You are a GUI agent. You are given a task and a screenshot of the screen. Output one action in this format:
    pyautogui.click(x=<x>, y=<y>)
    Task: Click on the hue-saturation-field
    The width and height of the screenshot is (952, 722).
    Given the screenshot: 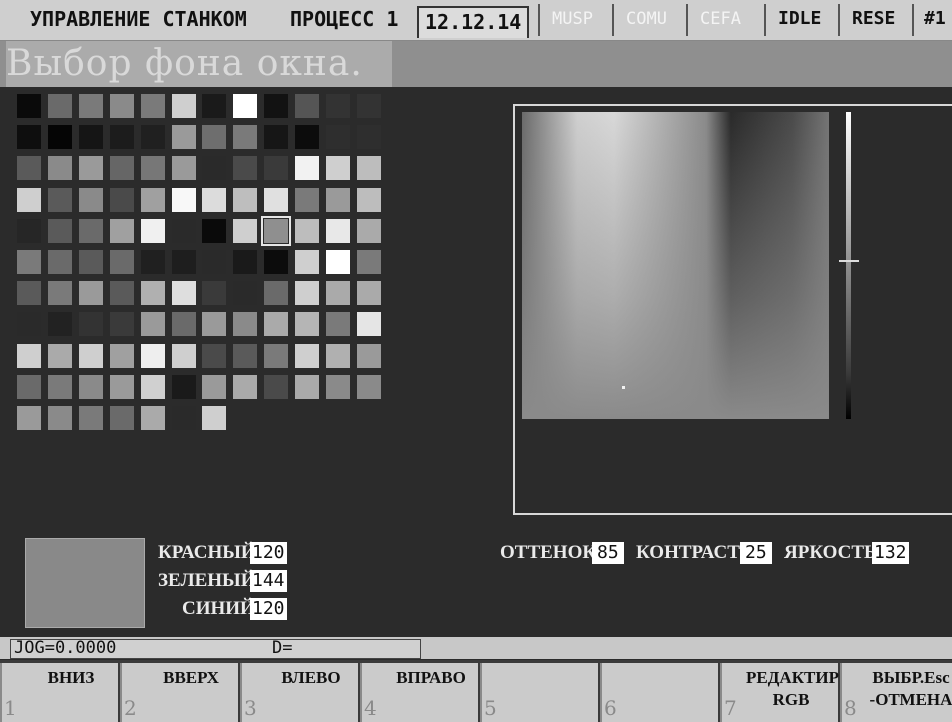 What is the action you would take?
    pyautogui.click(x=675, y=265)
    